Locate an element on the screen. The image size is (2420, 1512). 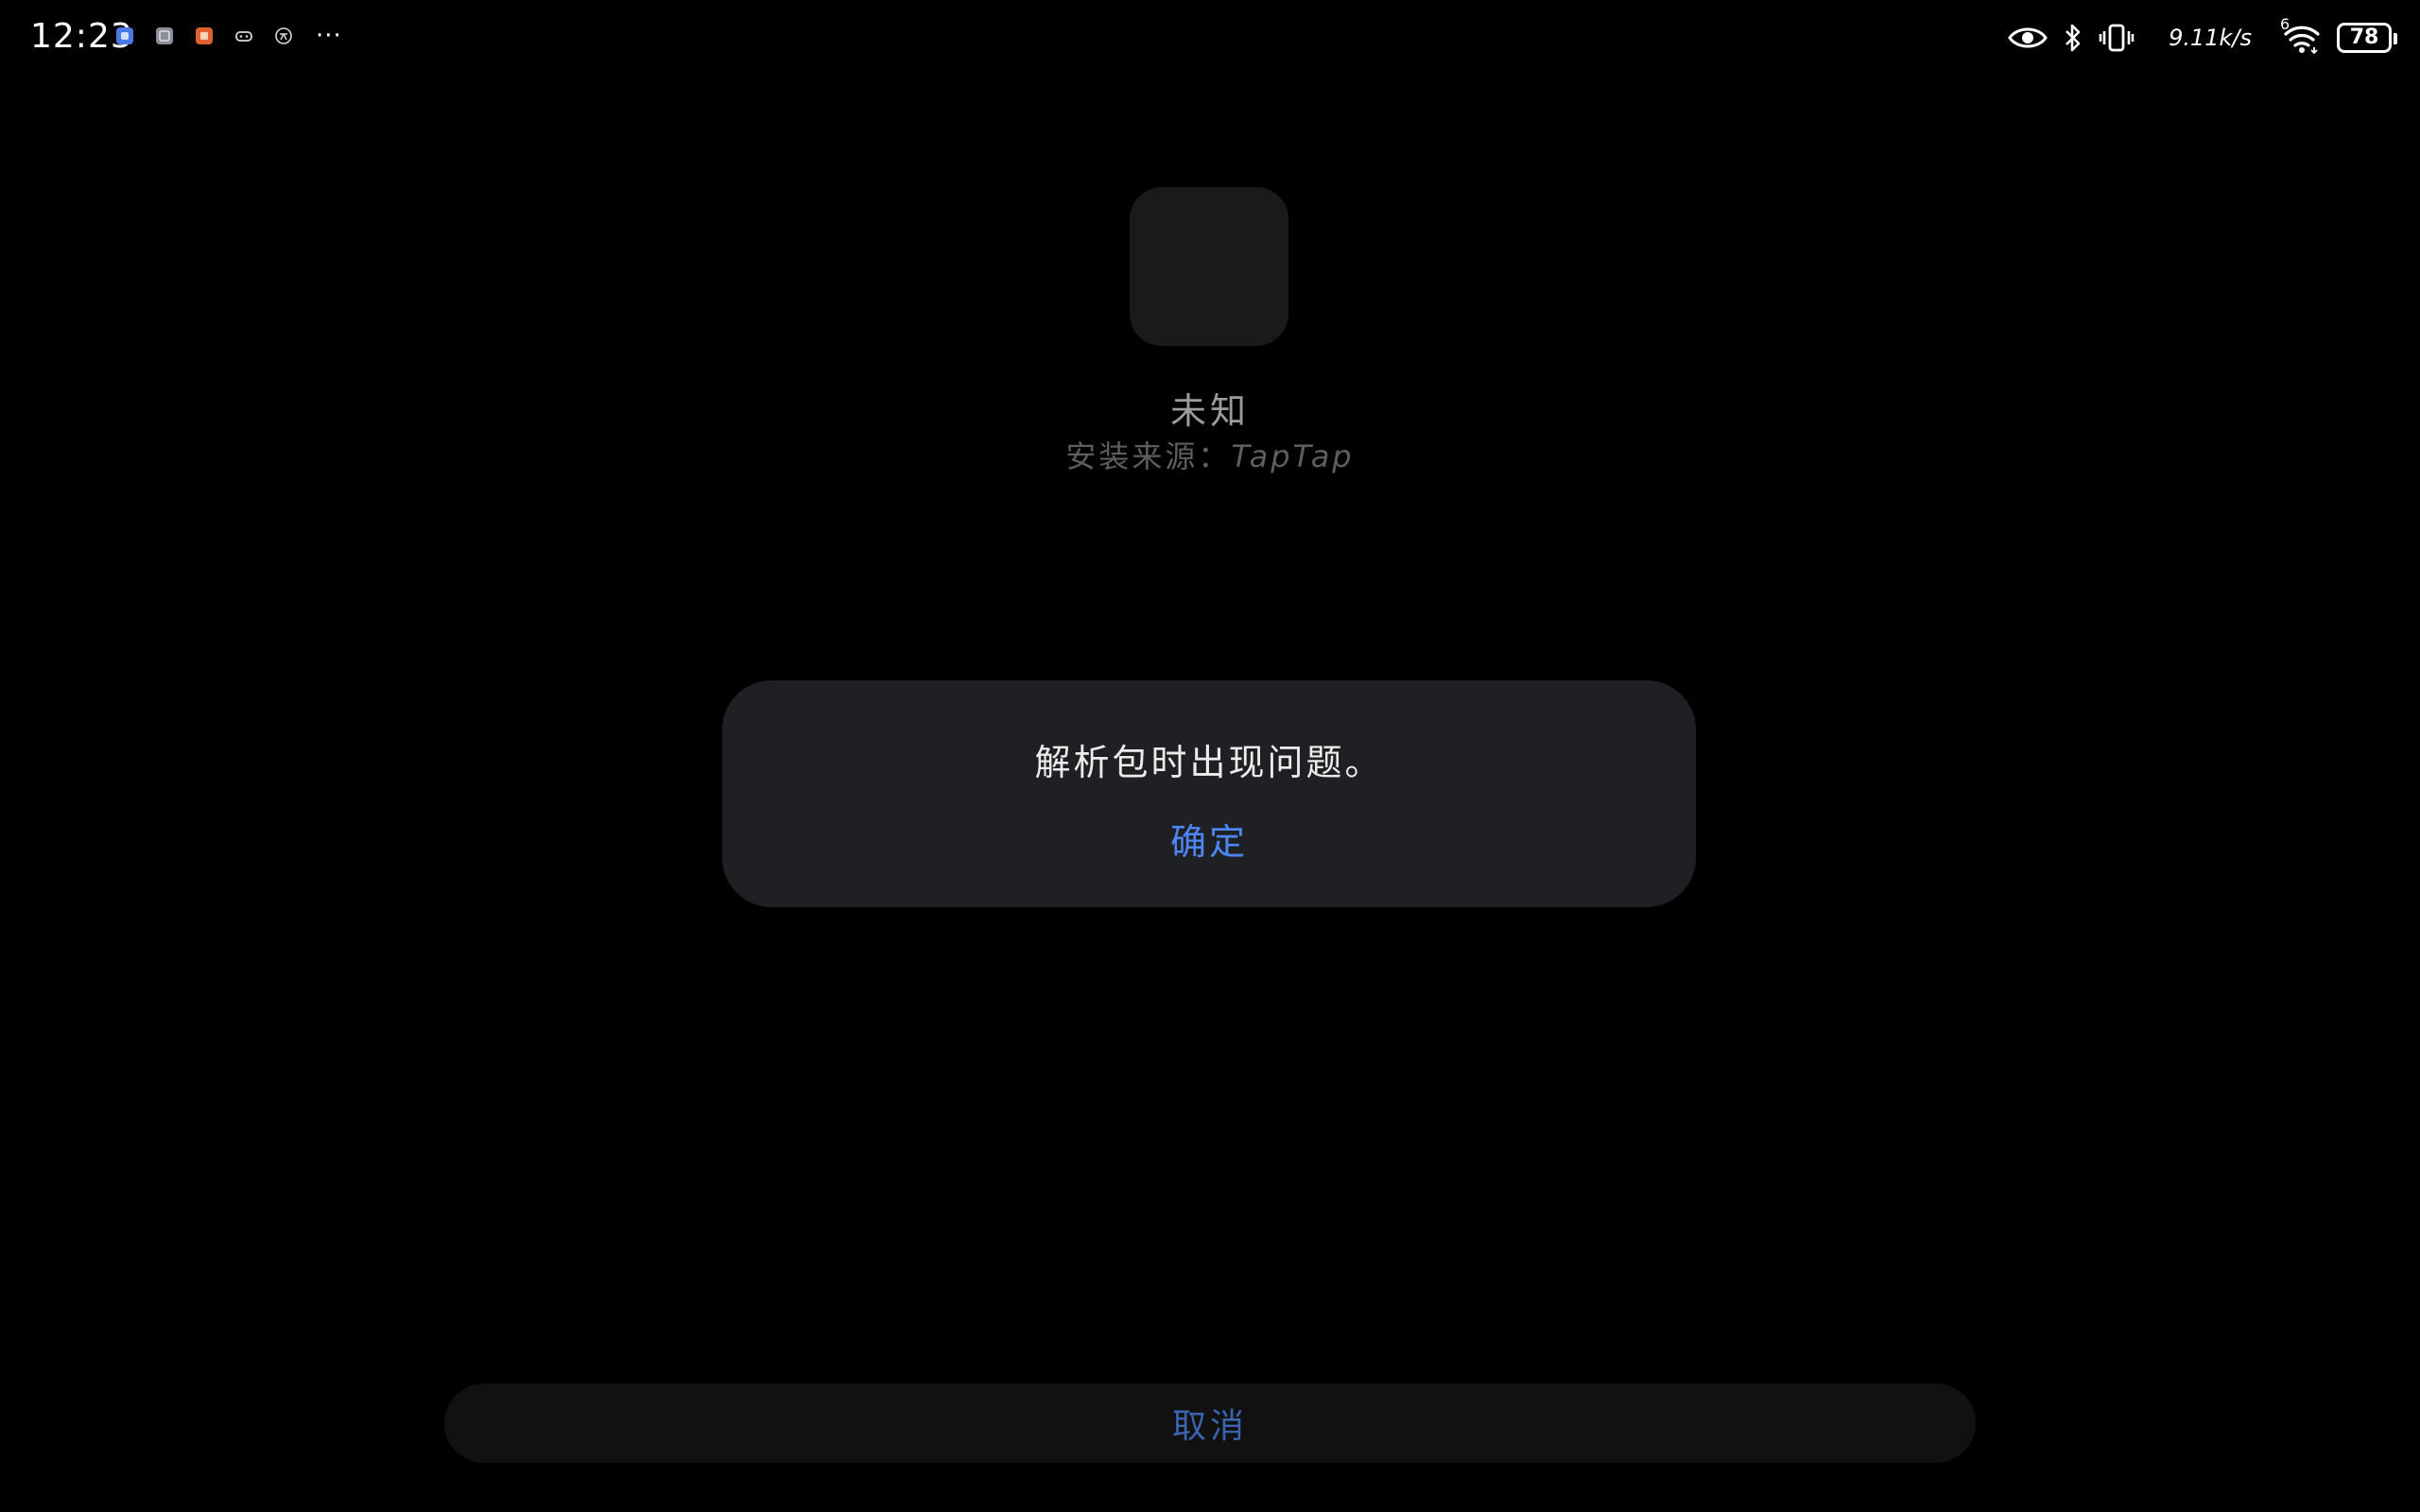
install-source-label: 安装来源： is located at coordinates (1148, 456).